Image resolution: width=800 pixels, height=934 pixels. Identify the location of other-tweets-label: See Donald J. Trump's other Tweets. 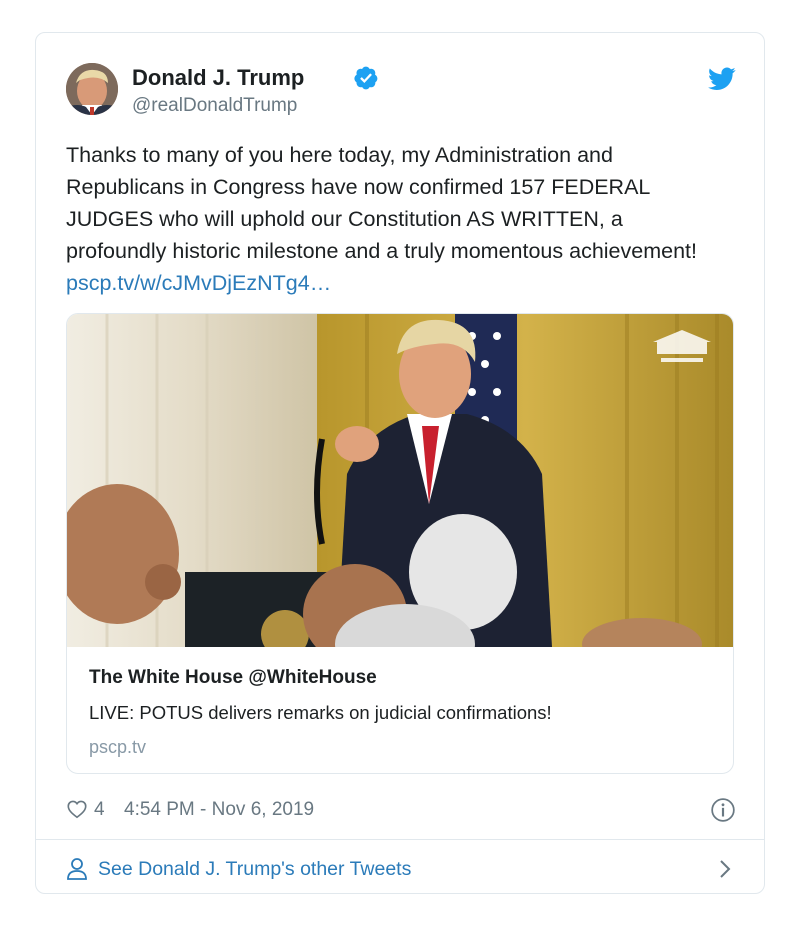
(254, 869).